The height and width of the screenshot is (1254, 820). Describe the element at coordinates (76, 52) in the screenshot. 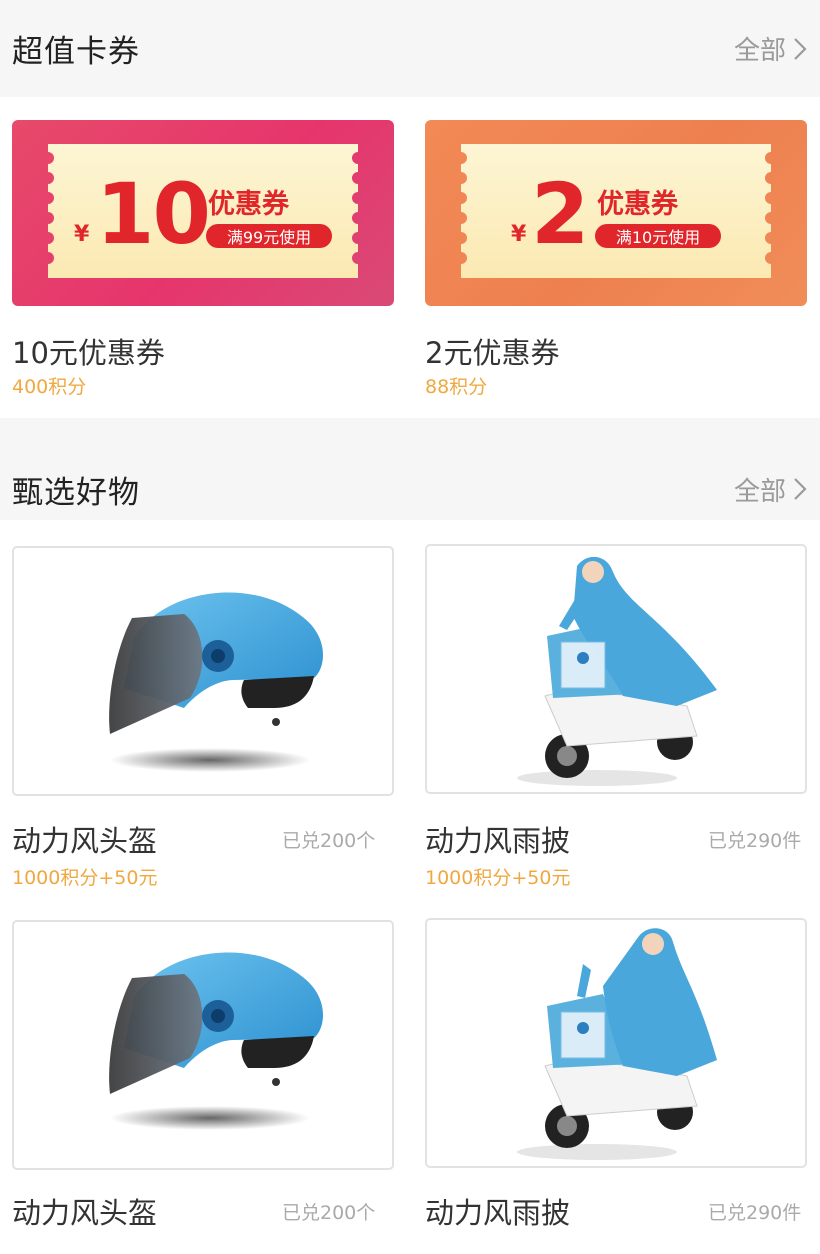

I see `coupons-section-title: 超值卡券` at that location.